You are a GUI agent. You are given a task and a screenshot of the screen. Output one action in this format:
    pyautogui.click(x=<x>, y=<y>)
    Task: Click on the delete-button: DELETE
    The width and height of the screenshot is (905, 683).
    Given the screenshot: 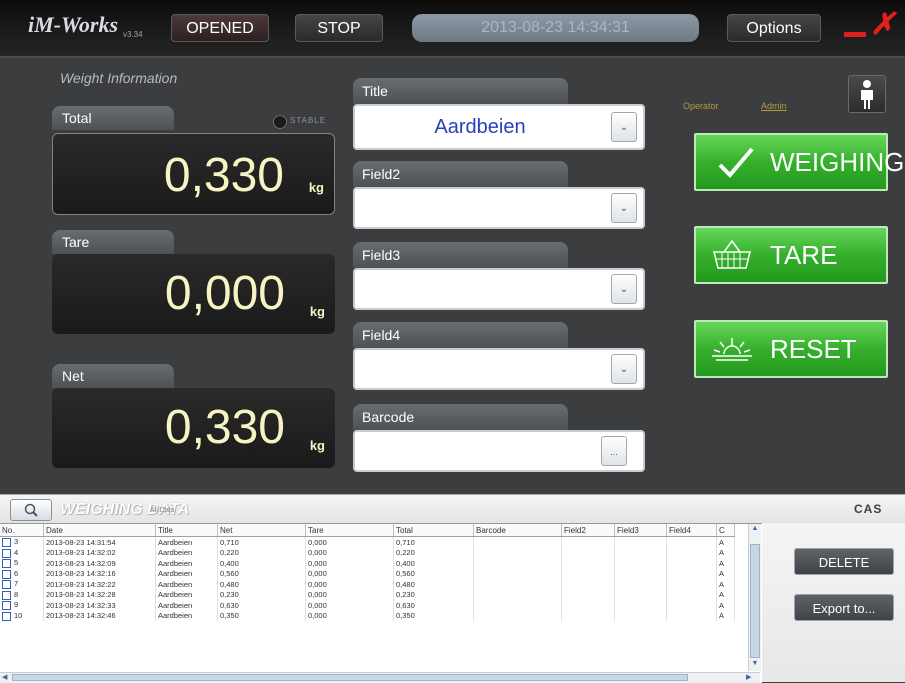 What is the action you would take?
    pyautogui.click(x=844, y=561)
    